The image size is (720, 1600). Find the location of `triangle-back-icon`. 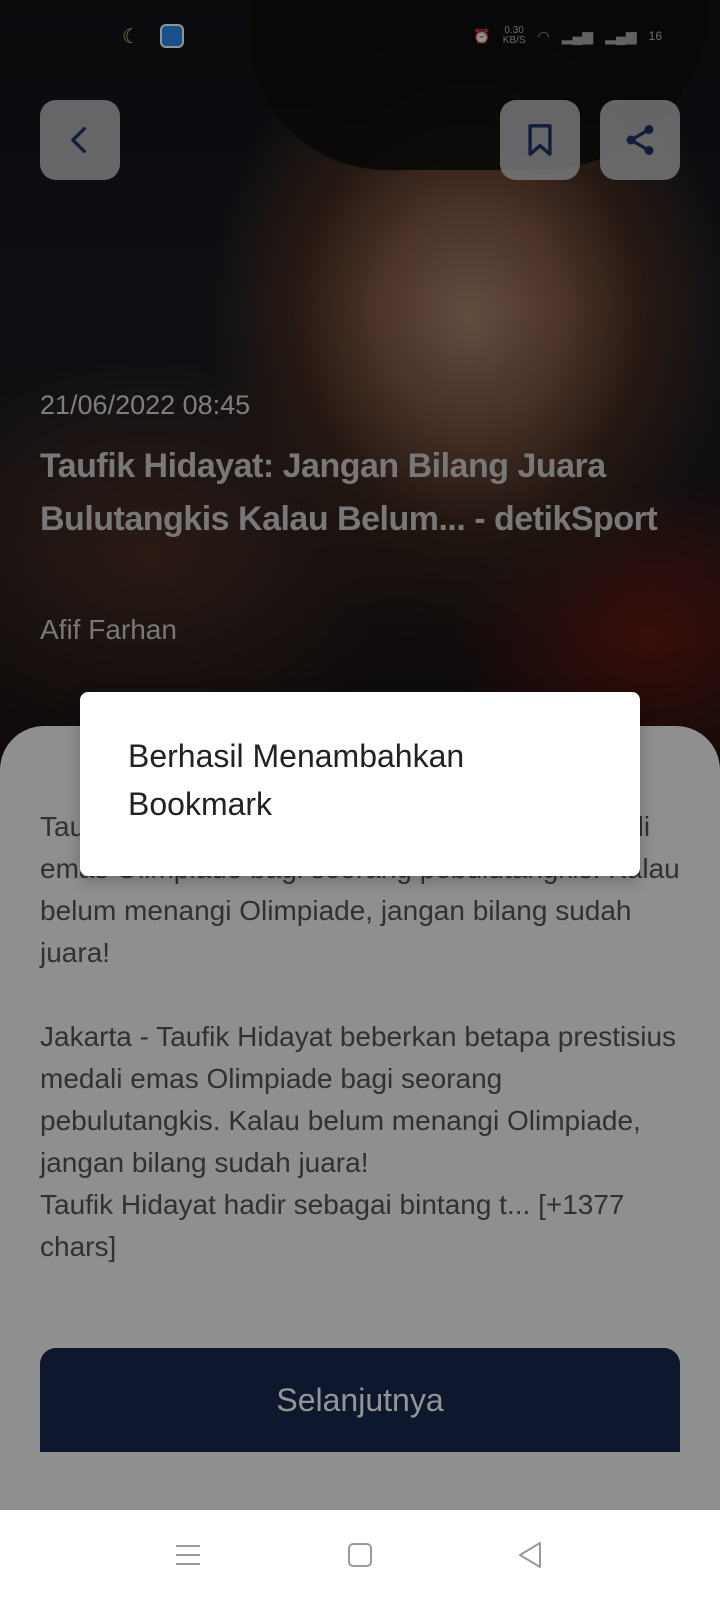

triangle-back-icon is located at coordinates (530, 1555).